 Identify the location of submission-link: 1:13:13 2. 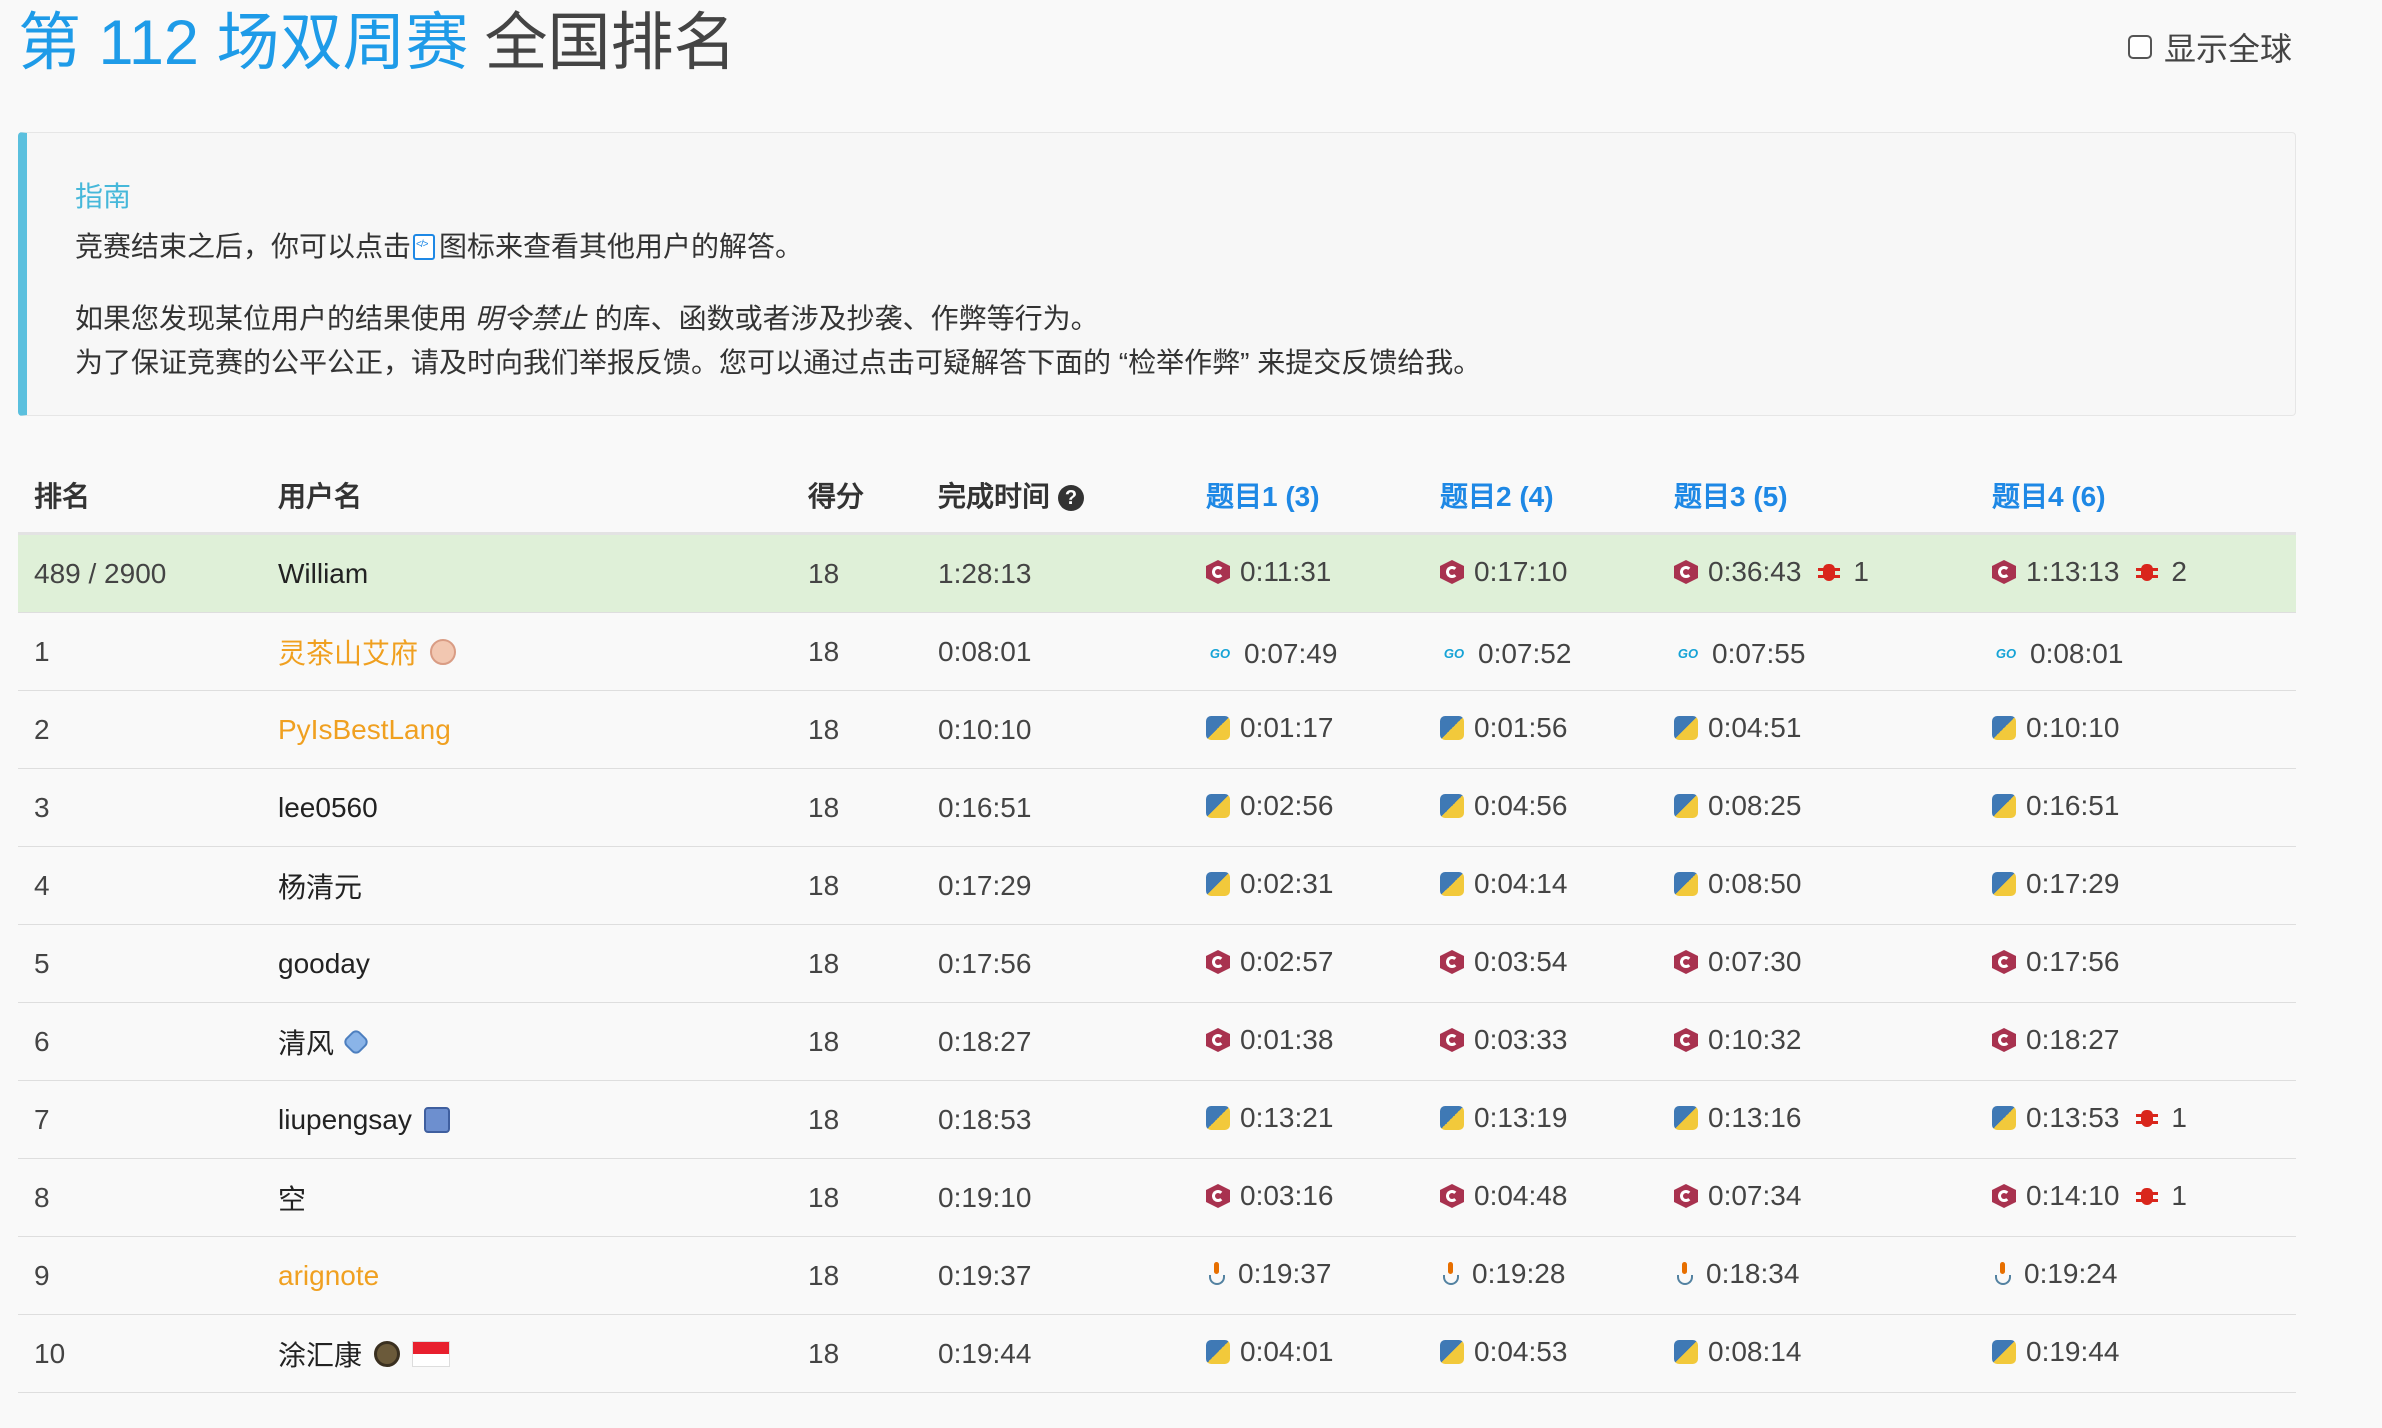
(2089, 572).